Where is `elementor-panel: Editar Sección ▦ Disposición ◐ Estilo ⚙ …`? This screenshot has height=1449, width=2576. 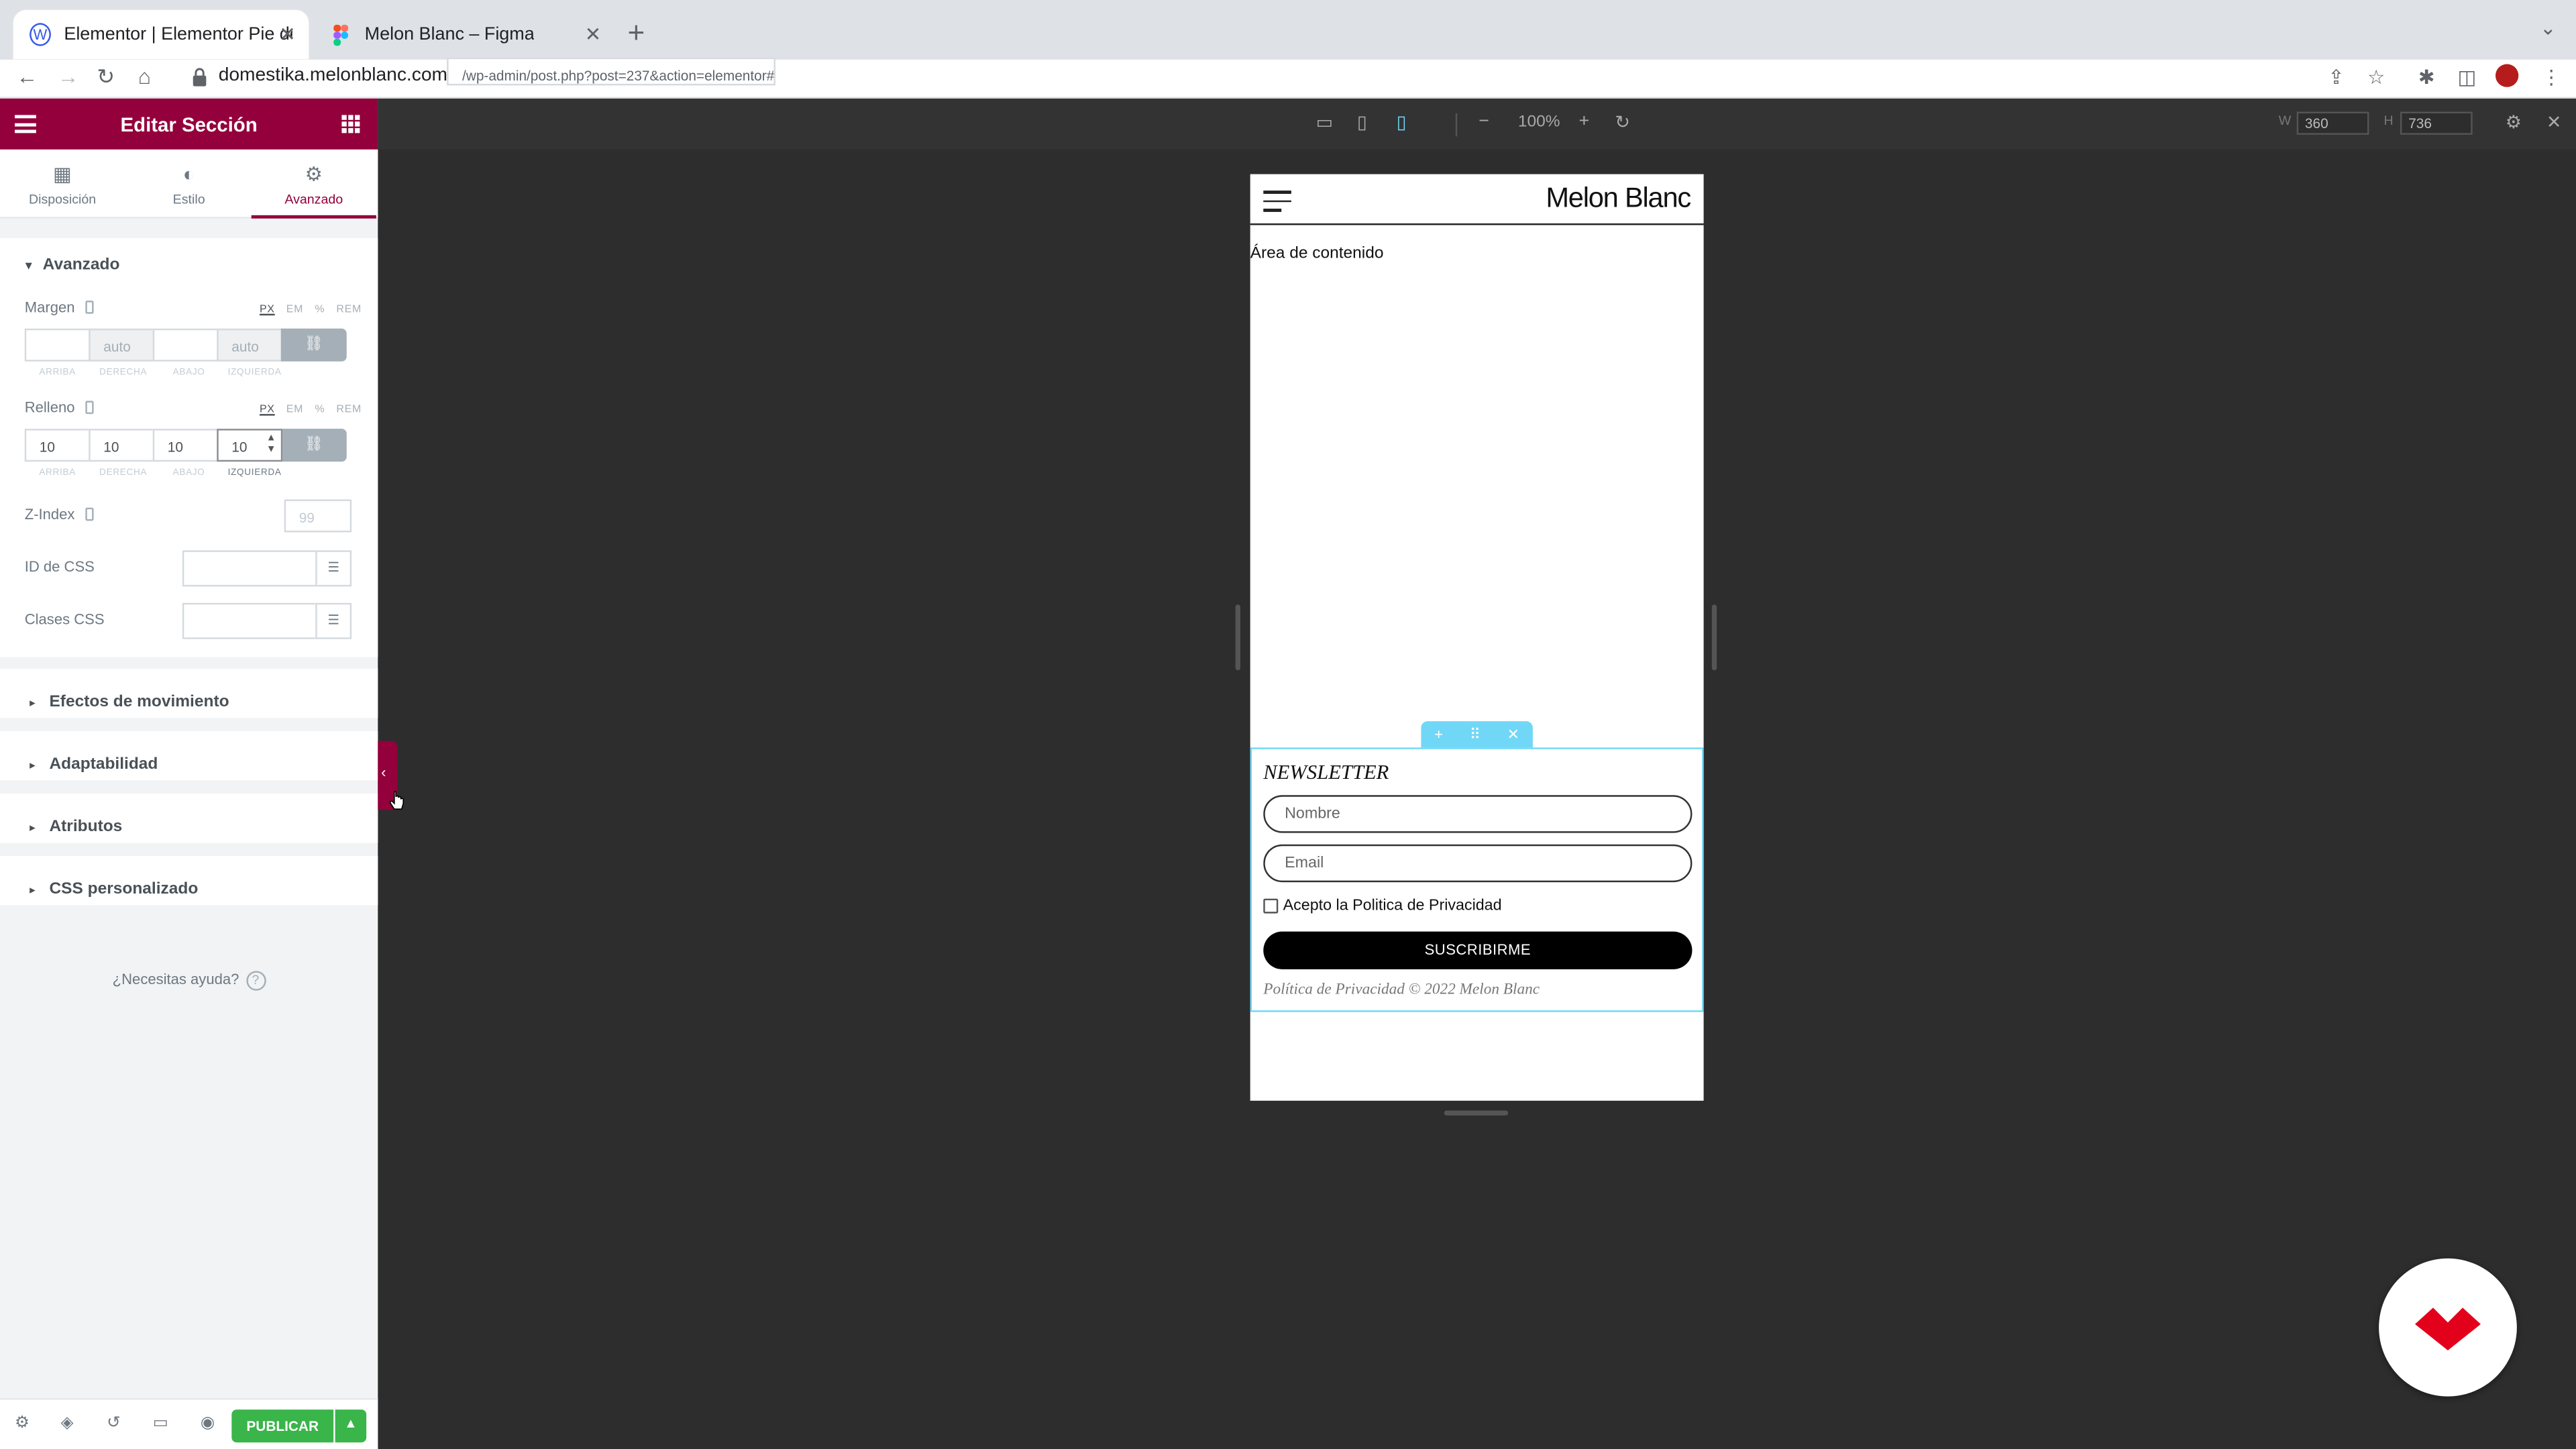
elementor-panel: Editar Sección ▦ Disposición ◐ Estilo ⚙ … is located at coordinates (189, 773).